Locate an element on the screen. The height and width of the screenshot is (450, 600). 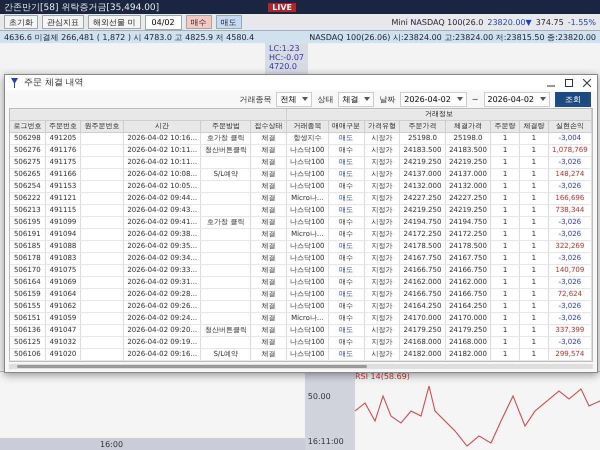
quote-line: NASDAQ 100(26.06) 시:23824.00 고:23824.00 저:23815.50 종:23820.00 is located at coordinates (452, 37).